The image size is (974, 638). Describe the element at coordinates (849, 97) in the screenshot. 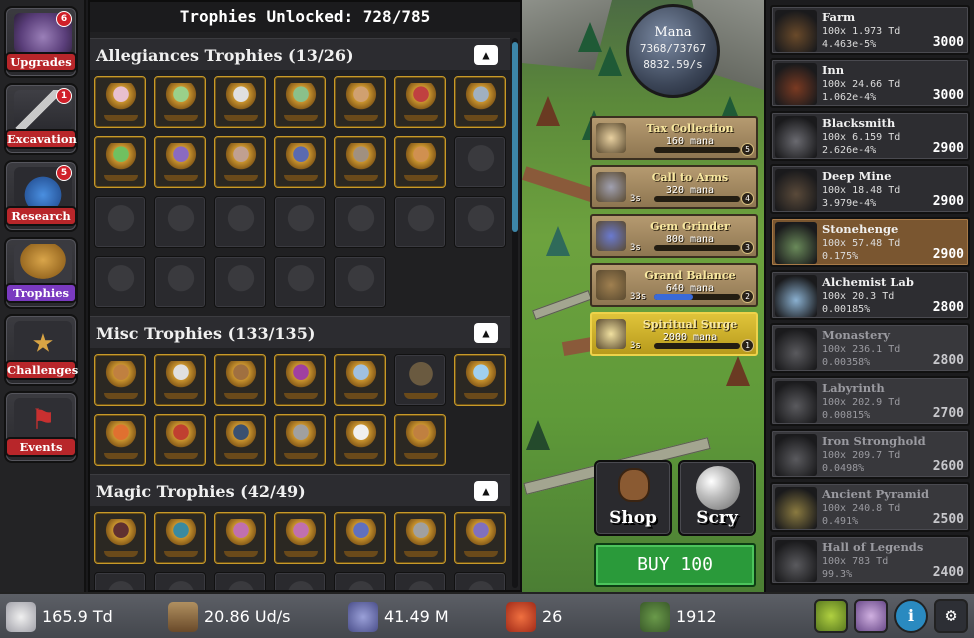

I see `building-rate: 1.062e-4%` at that location.